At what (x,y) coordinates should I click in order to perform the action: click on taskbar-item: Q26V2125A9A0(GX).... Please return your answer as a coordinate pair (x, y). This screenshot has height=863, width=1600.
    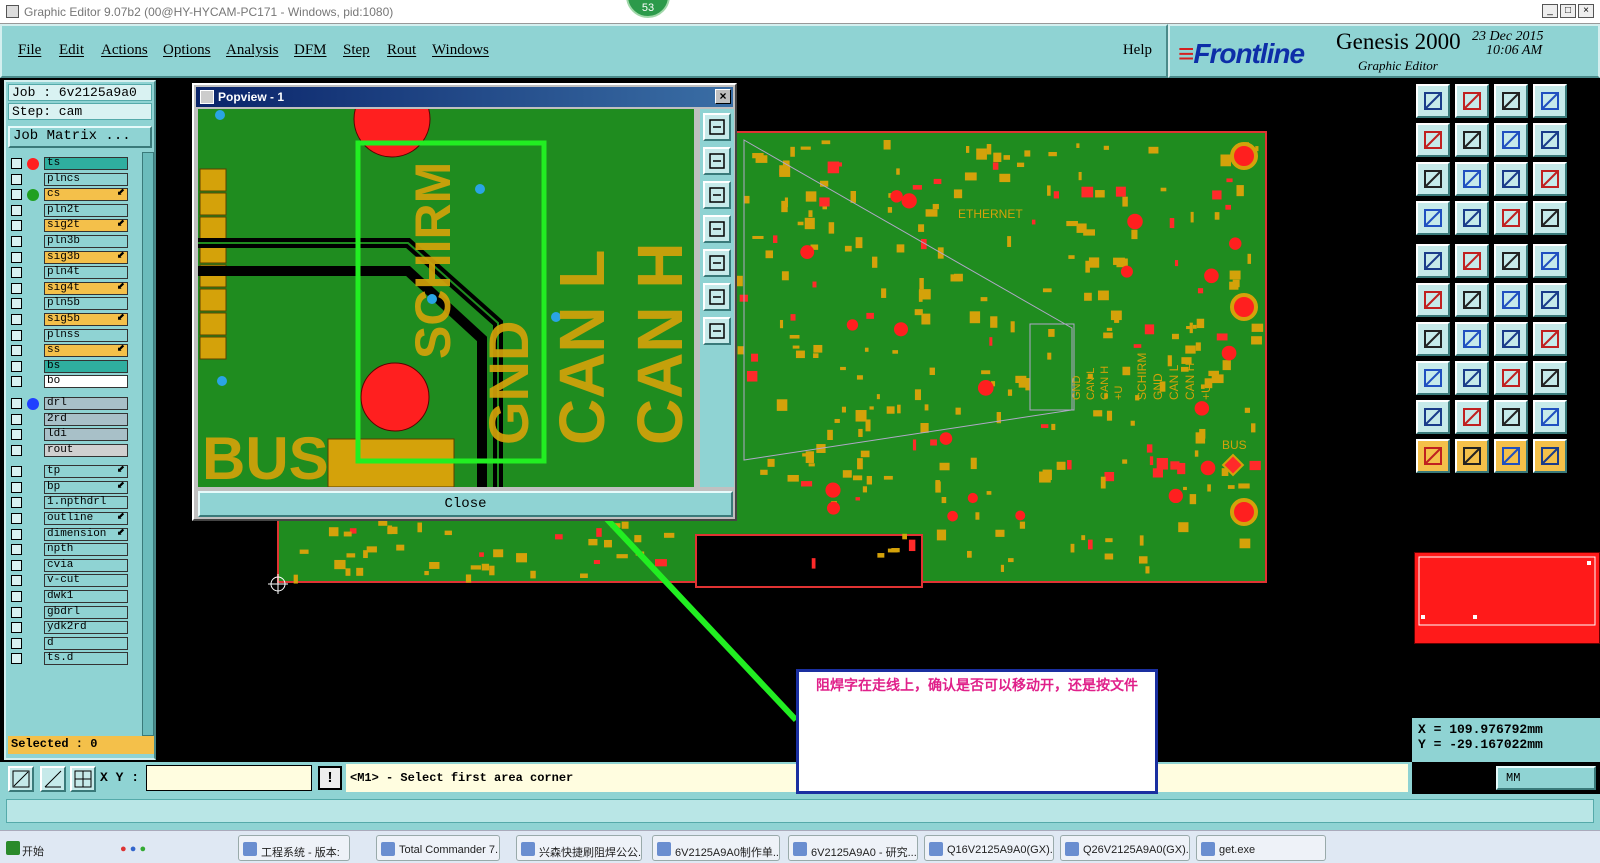
    Looking at the image, I should click on (1125, 848).